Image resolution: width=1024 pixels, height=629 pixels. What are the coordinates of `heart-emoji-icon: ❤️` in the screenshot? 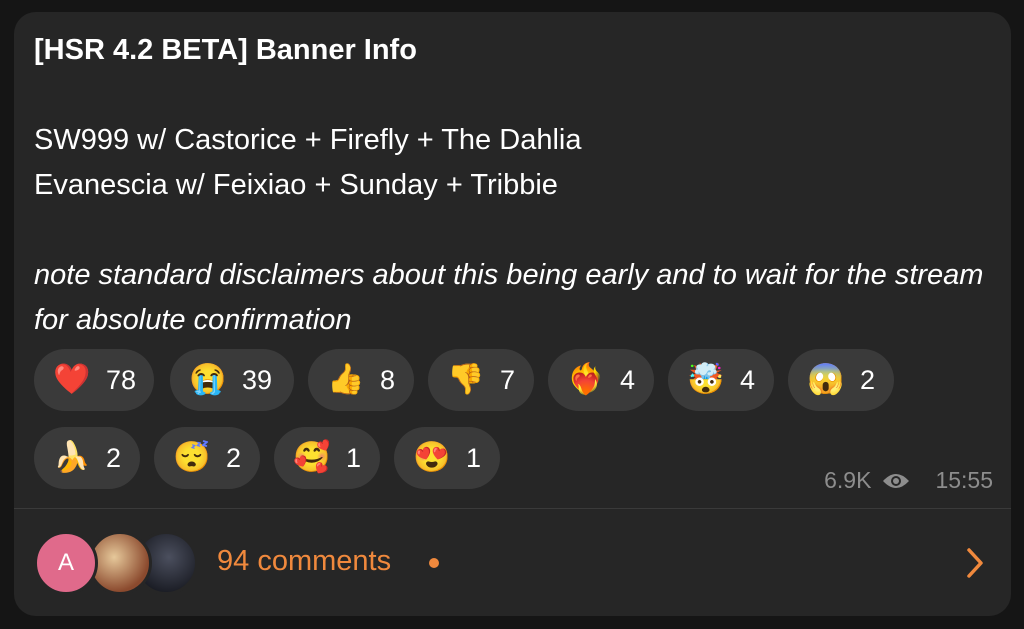 It's located at (72, 379).